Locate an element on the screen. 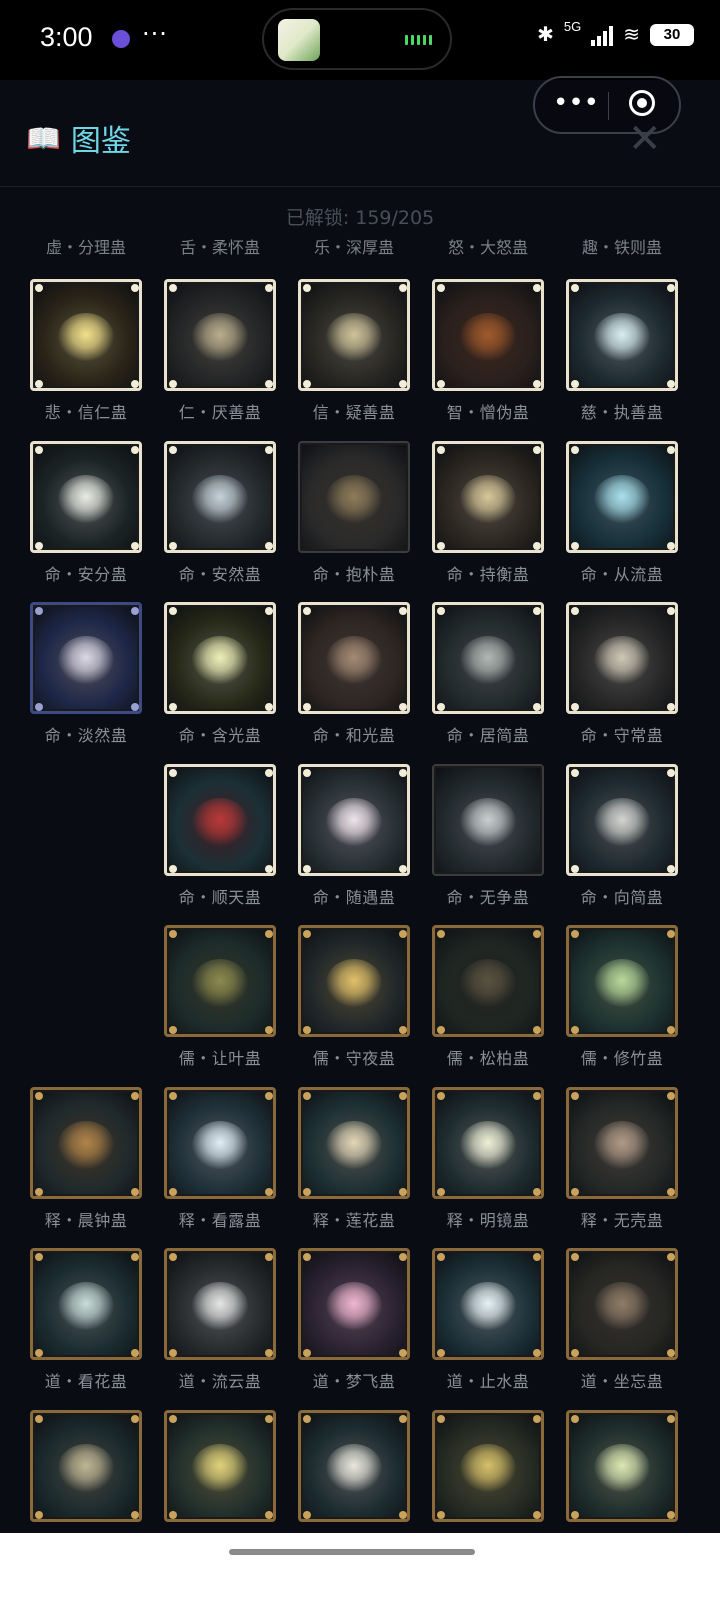 This screenshot has height=1601, width=720. collection-card: 智・憎伪蛊 is located at coordinates (488, 351).